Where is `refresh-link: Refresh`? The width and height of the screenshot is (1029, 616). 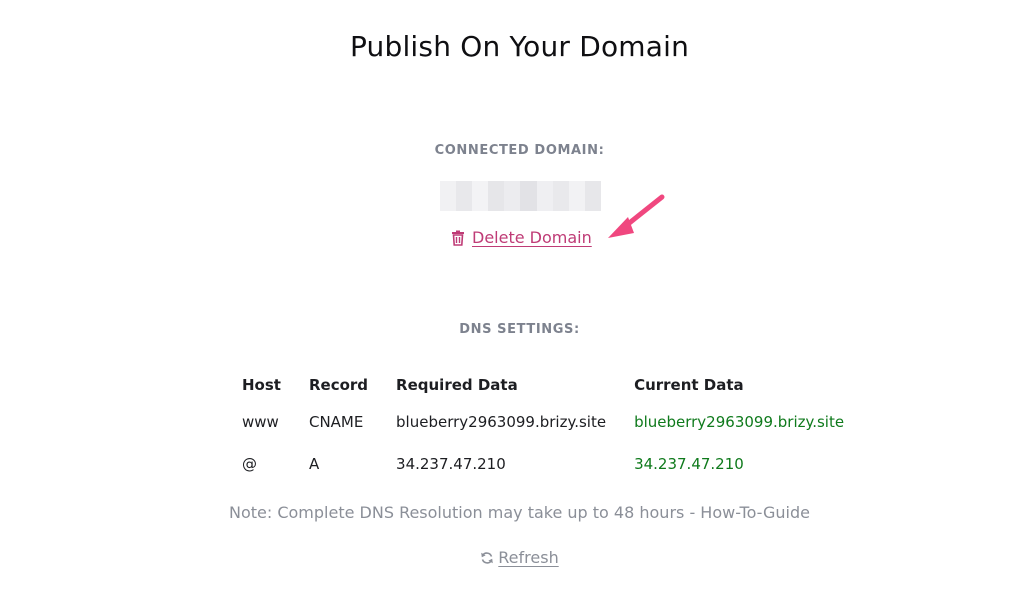 refresh-link: Refresh is located at coordinates (514, 557).